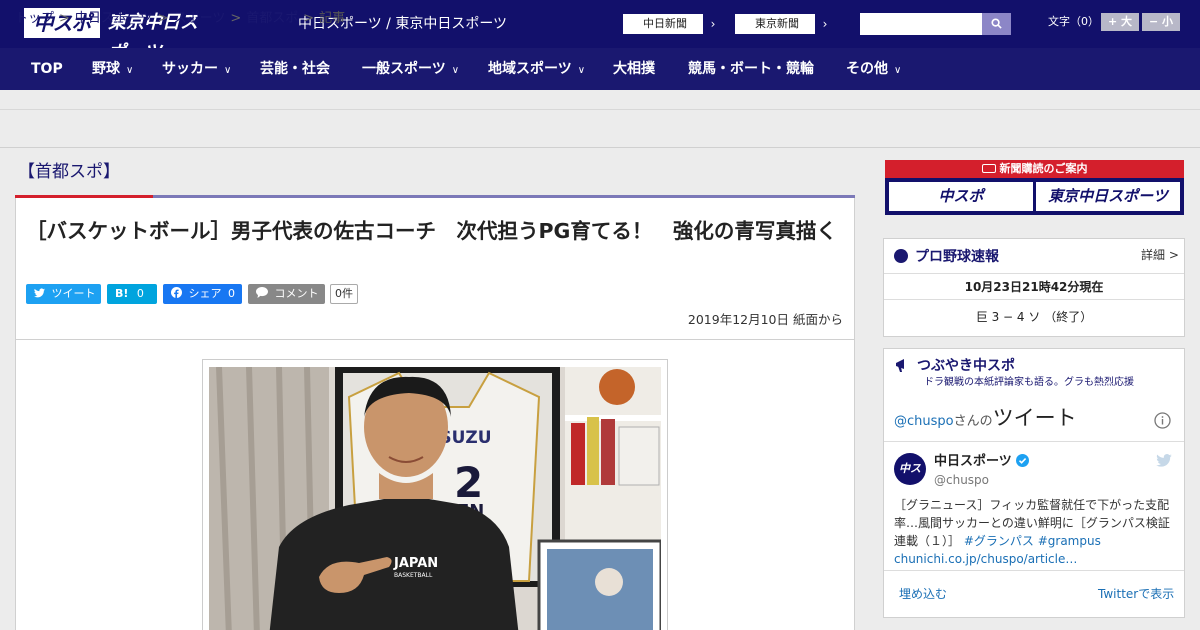 Image resolution: width=1200 pixels, height=630 pixels. Describe the element at coordinates (1073, 21) in the screenshot. I see `font-size-label: 文字（0）` at that location.